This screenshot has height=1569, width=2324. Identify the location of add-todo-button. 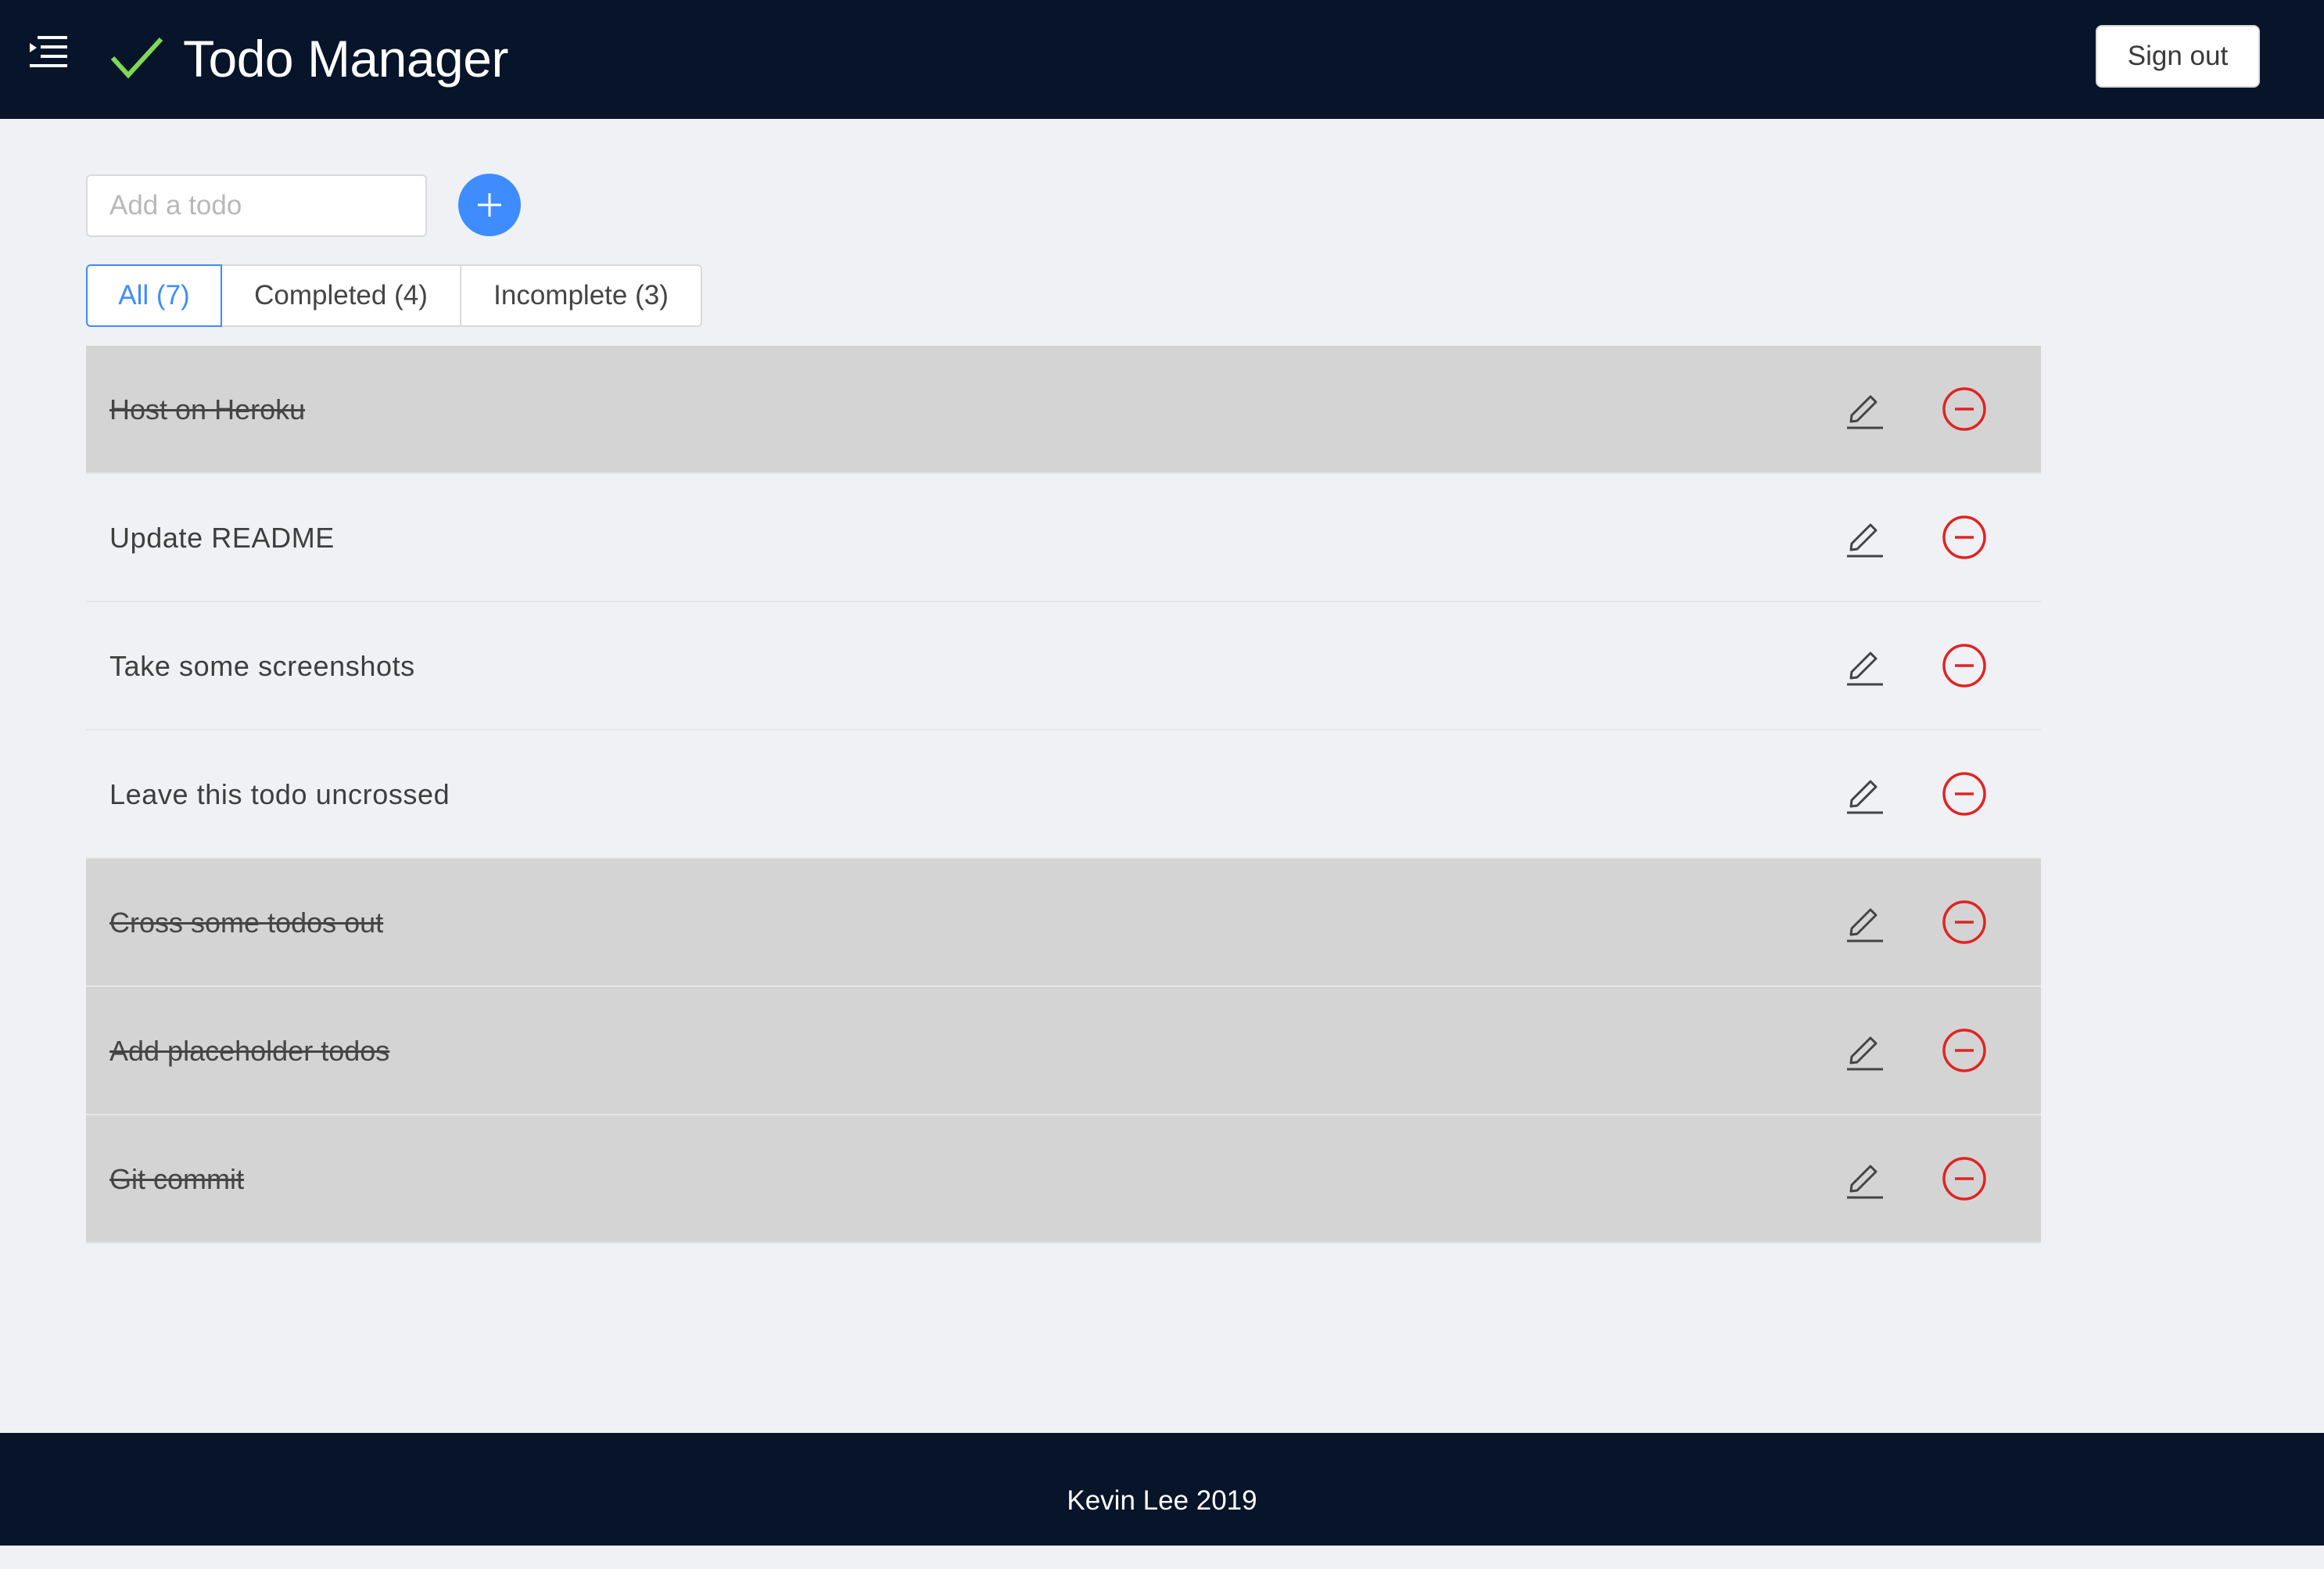
(489, 205).